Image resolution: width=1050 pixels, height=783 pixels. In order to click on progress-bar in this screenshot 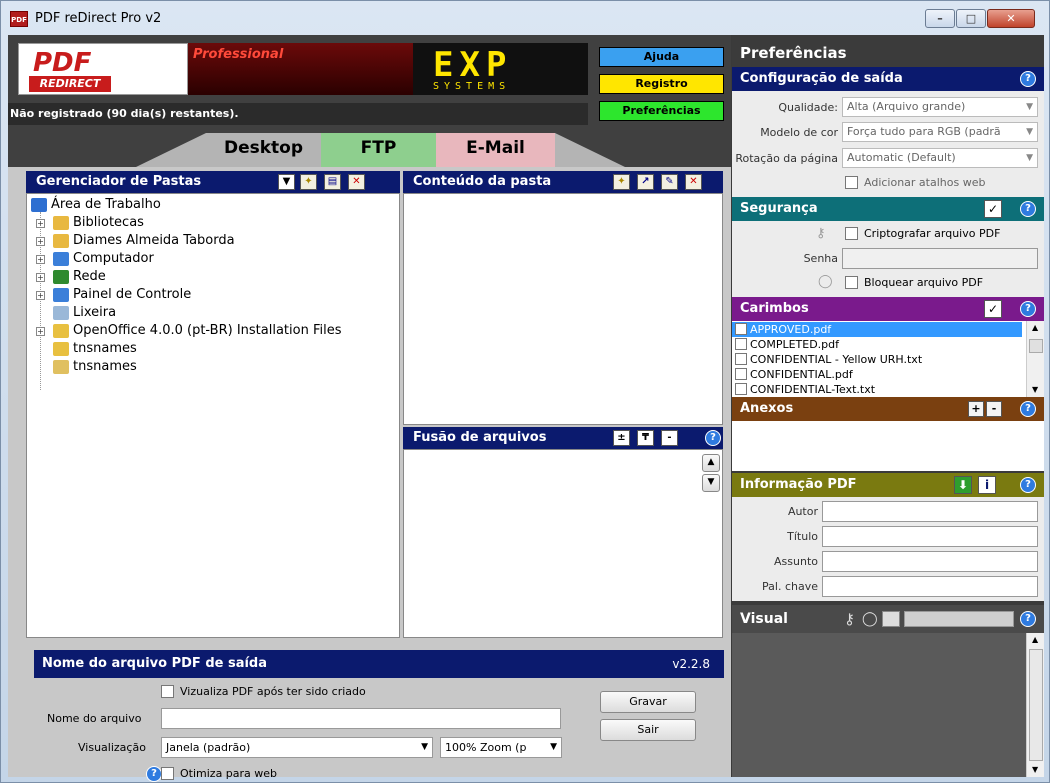, I will do `click(959, 619)`.